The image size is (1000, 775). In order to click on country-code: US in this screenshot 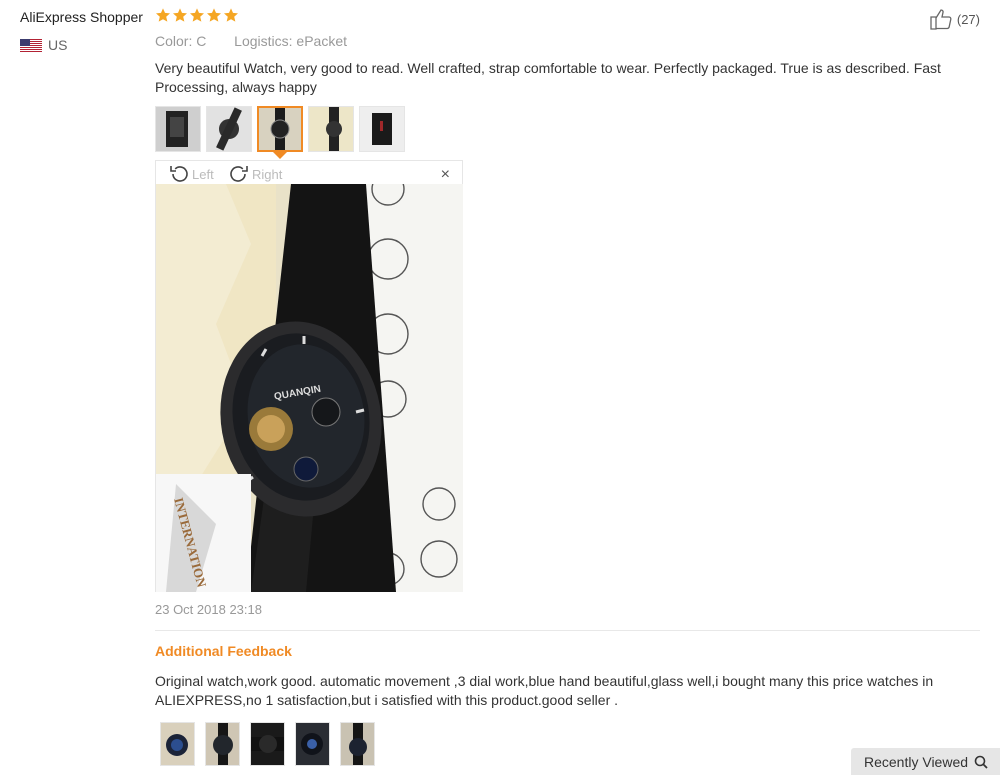, I will do `click(58, 45)`.